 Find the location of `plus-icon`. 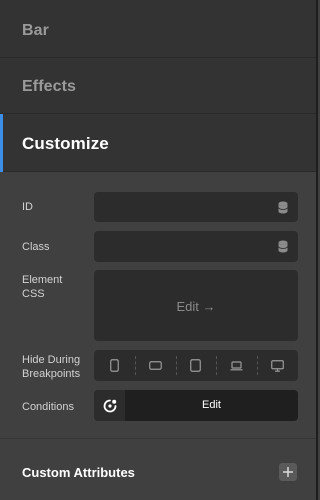

plus-icon is located at coordinates (288, 472).